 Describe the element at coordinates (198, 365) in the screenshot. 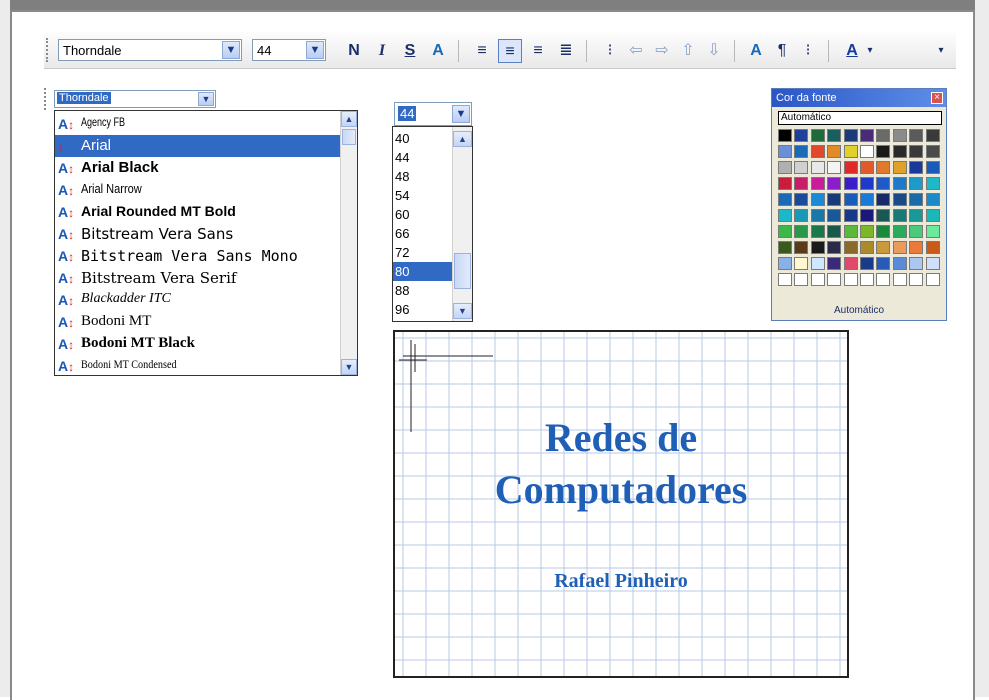

I see `font-list-item: A↕ Bodoni MT Condensed` at that location.